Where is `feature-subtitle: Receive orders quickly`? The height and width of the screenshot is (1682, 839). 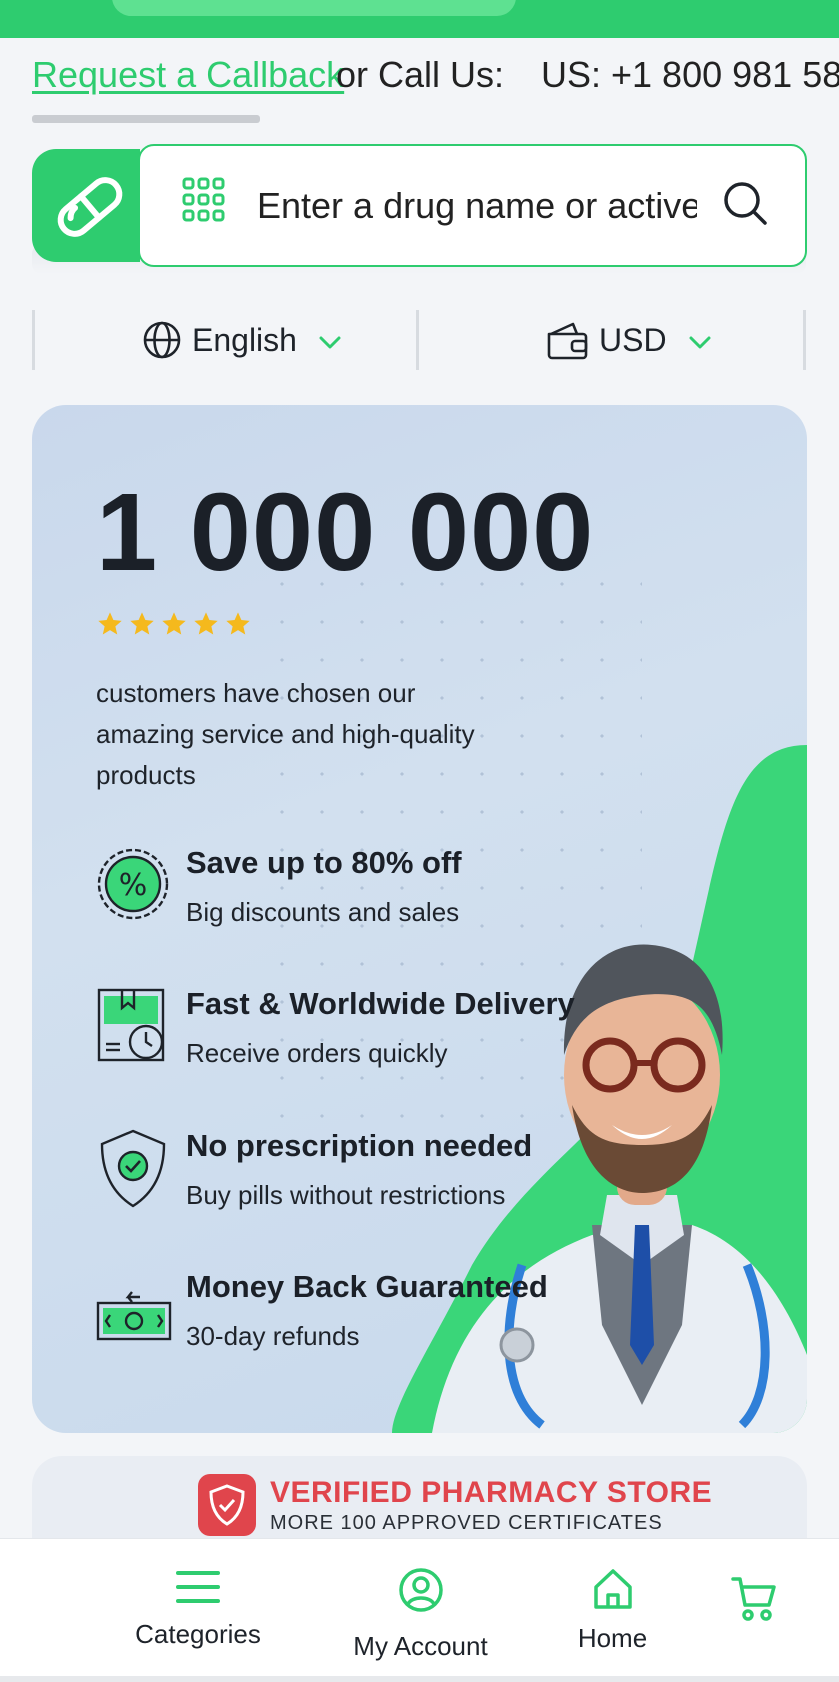
feature-subtitle: Receive orders quickly is located at coordinates (317, 1053).